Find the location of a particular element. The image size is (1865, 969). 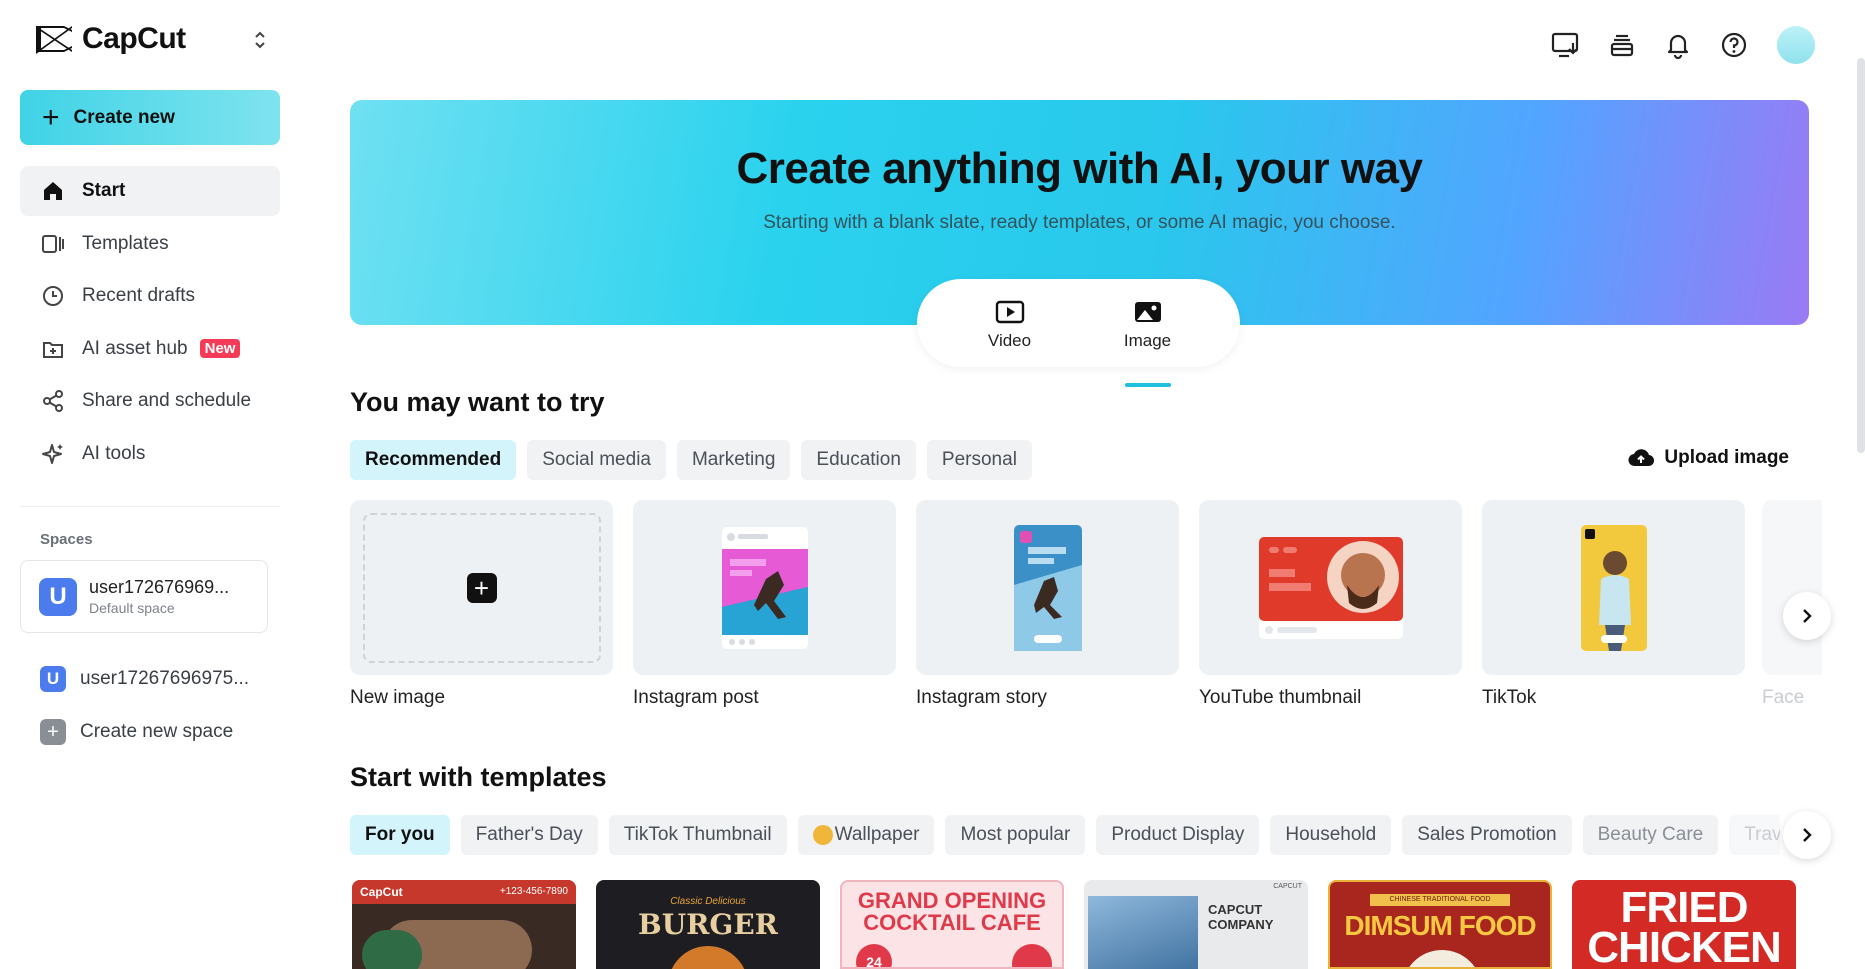

upload-image-button: Upload image is located at coordinates (1708, 458).